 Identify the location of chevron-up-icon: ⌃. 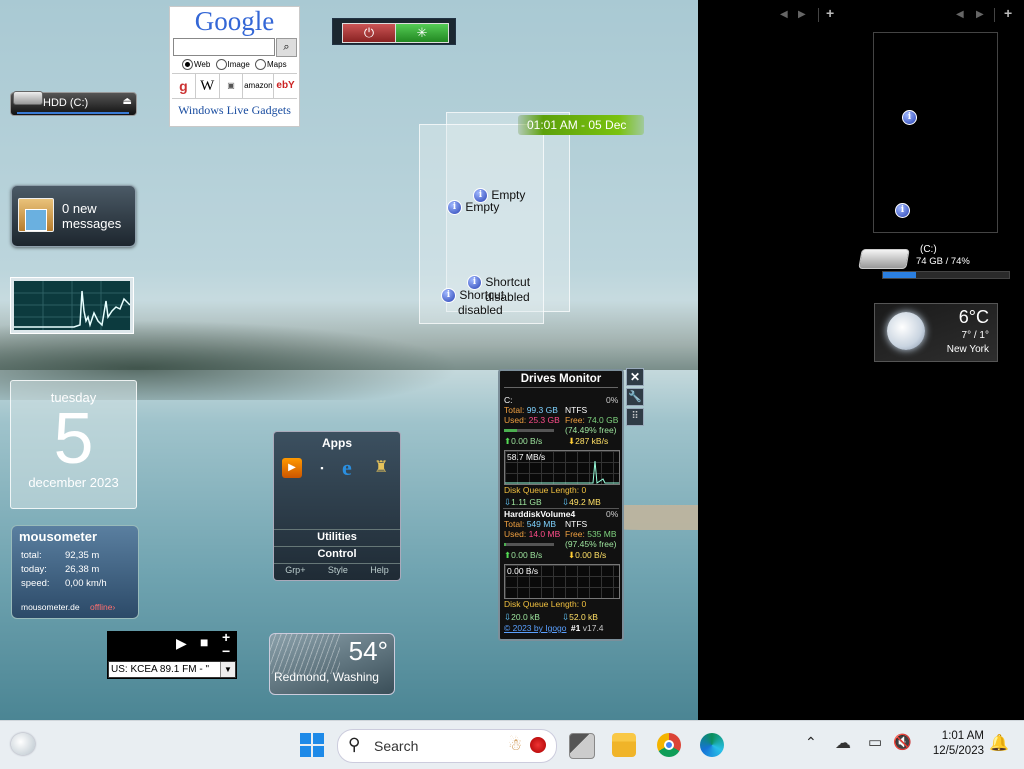
(811, 742).